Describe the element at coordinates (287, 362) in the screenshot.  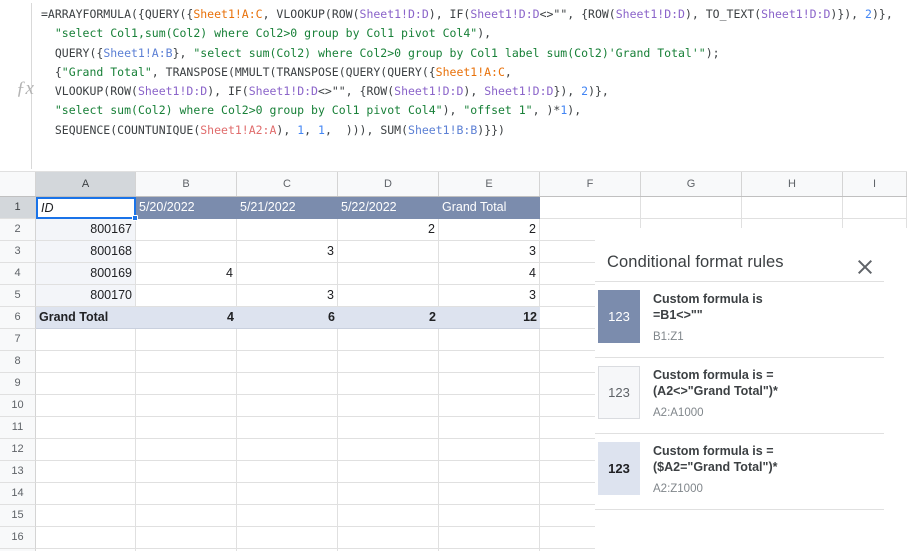
I see `cell-C8` at that location.